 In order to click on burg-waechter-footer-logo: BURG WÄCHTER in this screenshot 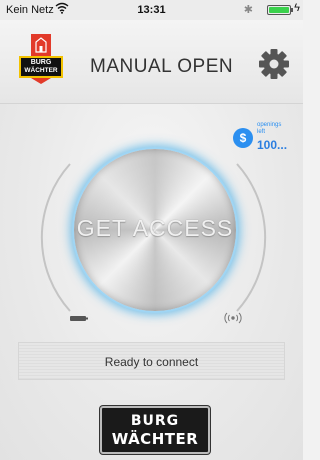, I will do `click(155, 430)`.